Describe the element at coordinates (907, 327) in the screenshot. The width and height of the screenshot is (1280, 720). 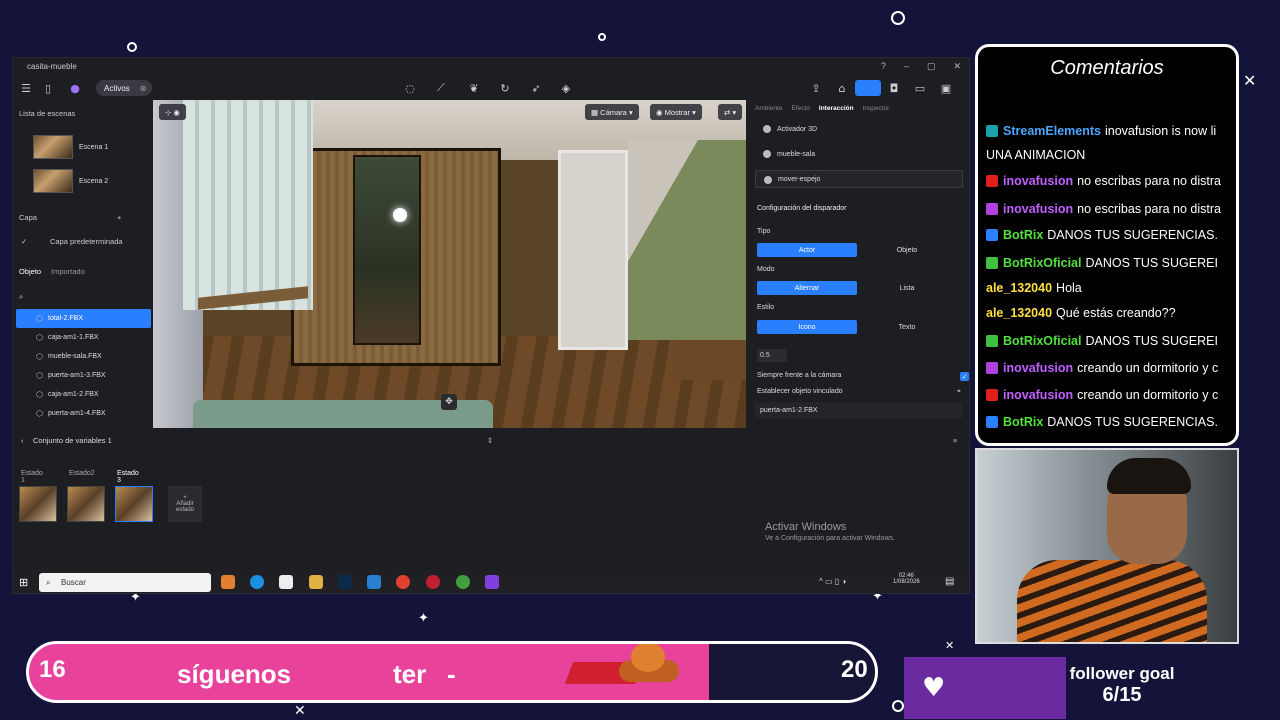
I see `style-text-option: Texto` at that location.